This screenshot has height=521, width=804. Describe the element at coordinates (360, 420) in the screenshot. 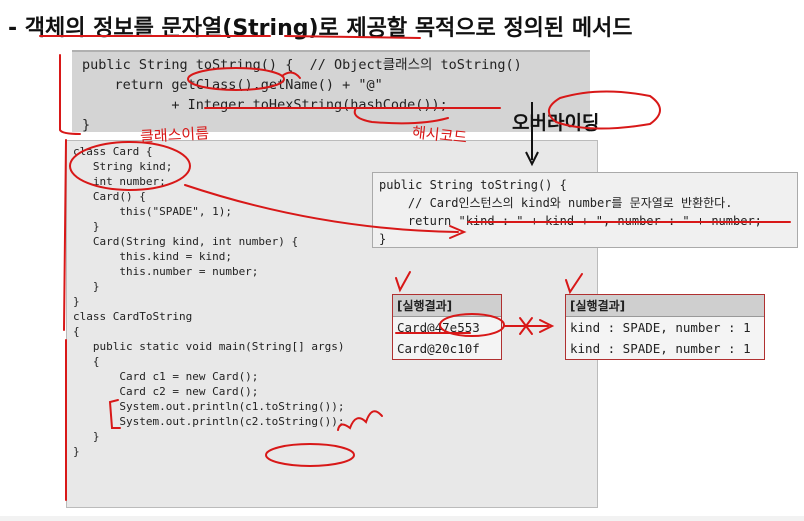

I see `scribble` at that location.